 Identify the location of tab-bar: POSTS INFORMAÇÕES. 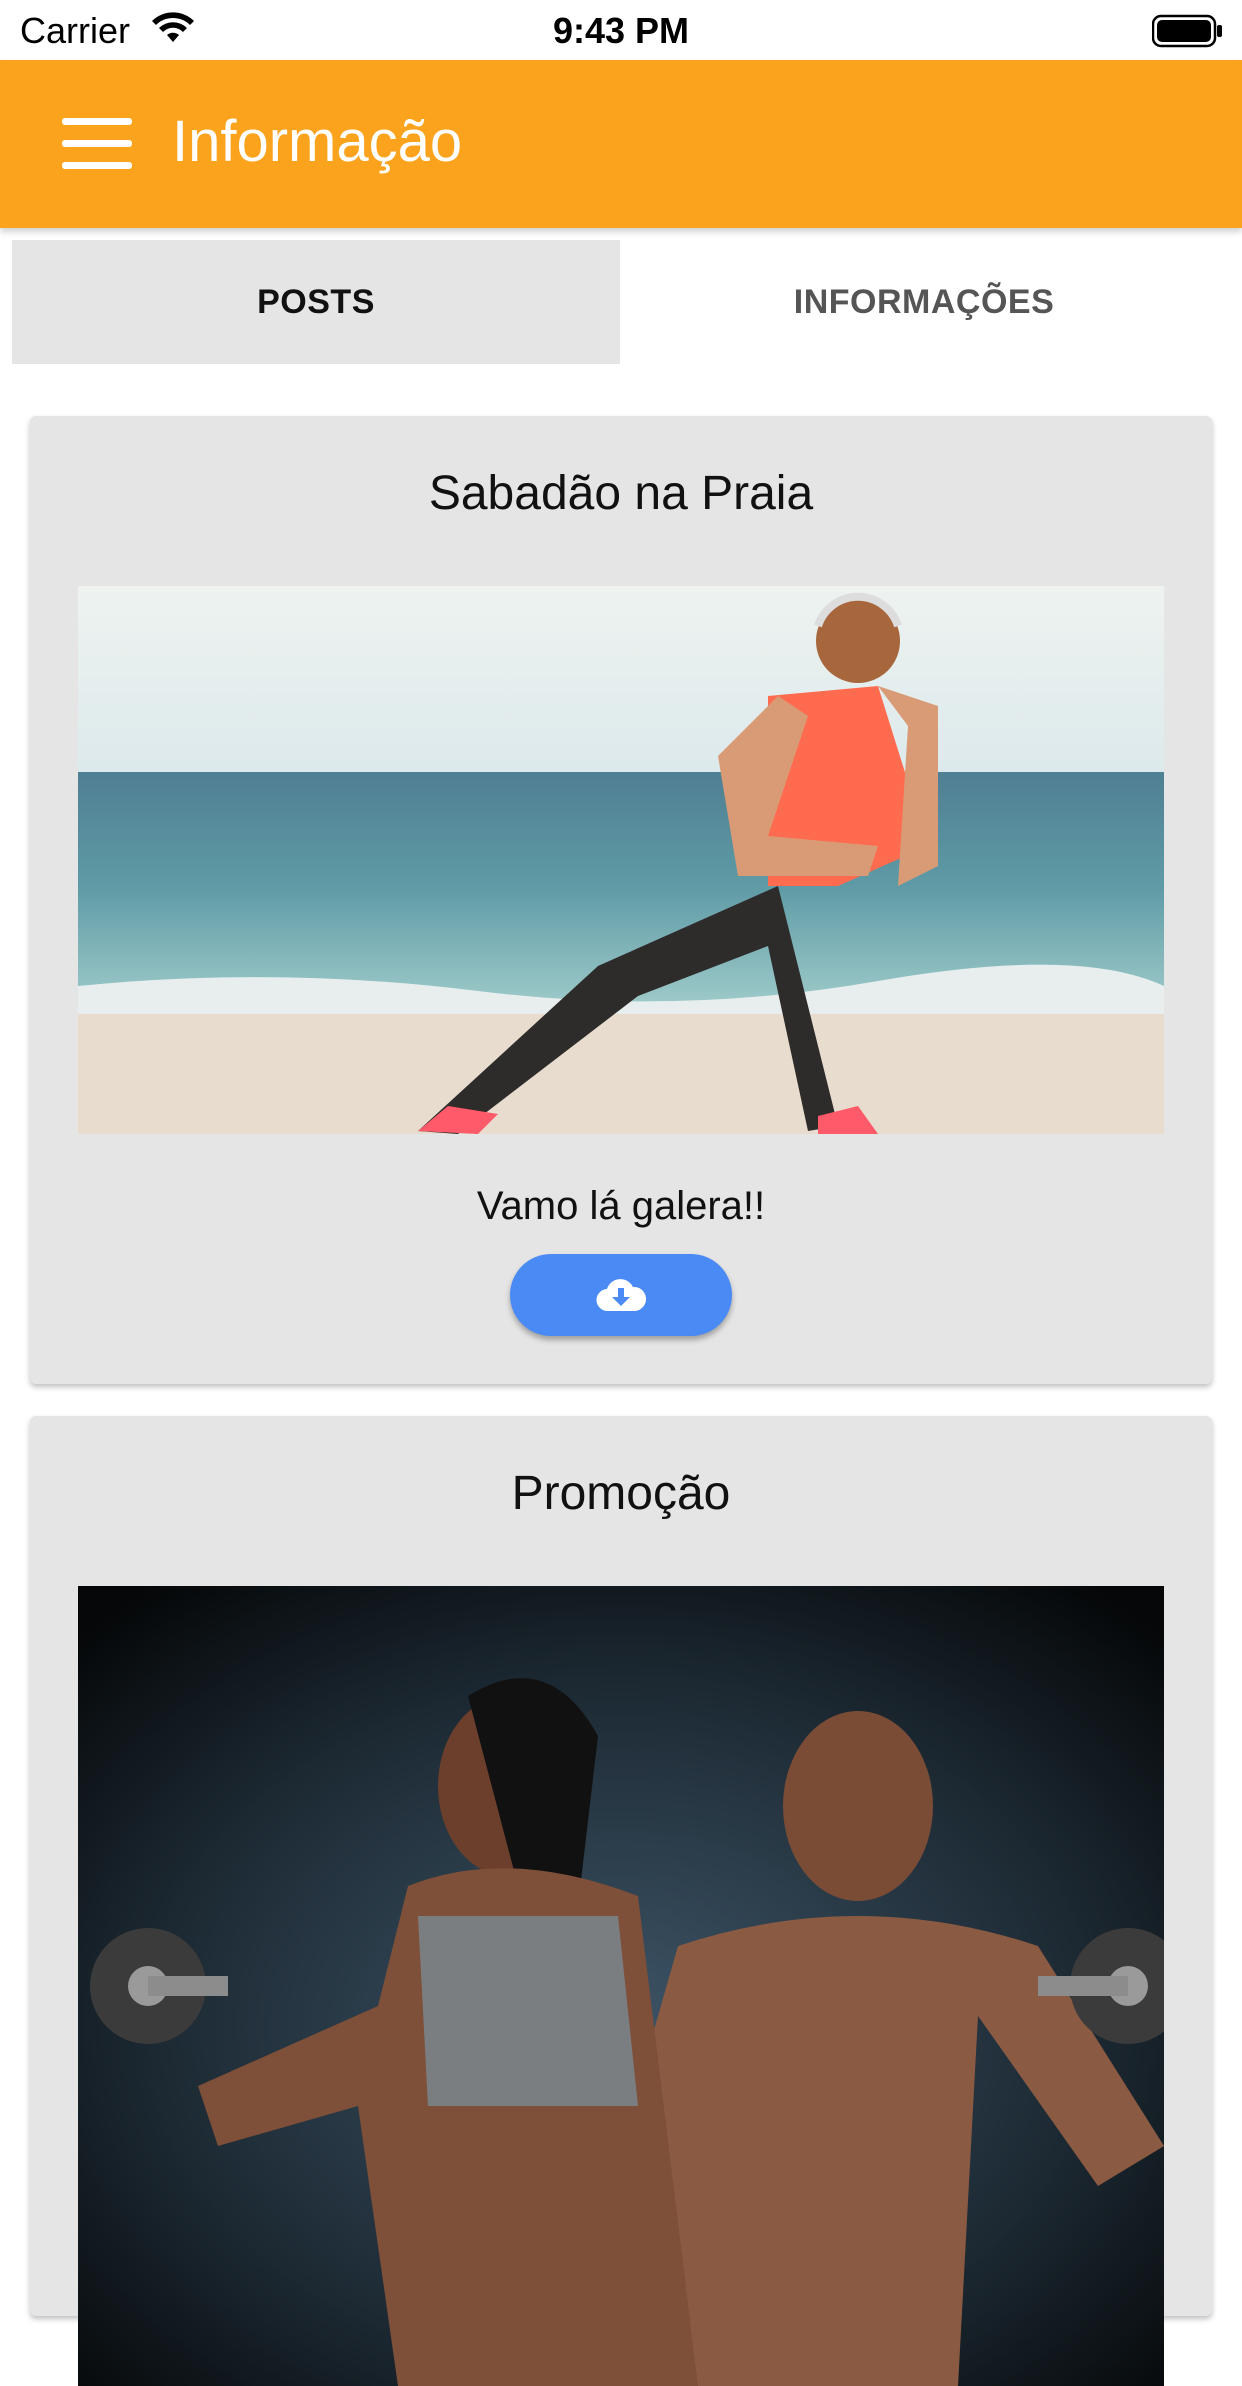
(627, 302).